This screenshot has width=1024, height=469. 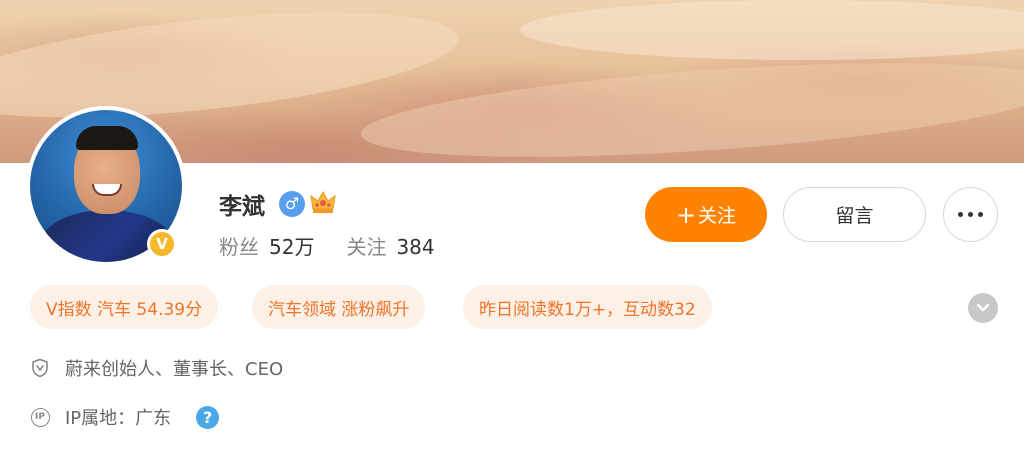 I want to click on follow-button: + 关注, so click(x=706, y=214).